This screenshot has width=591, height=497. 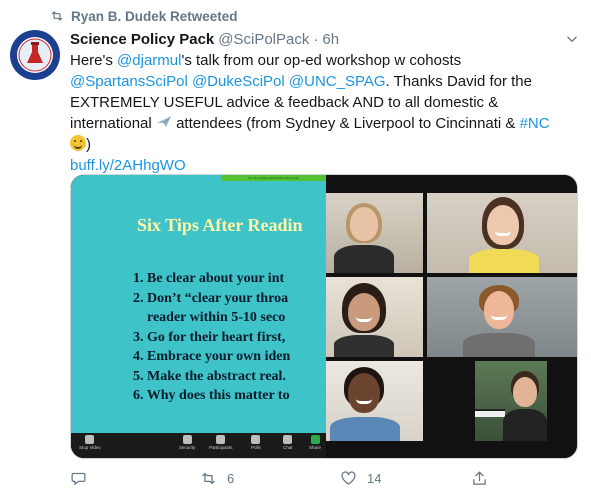 I want to click on participants-icon, so click(x=221, y=439).